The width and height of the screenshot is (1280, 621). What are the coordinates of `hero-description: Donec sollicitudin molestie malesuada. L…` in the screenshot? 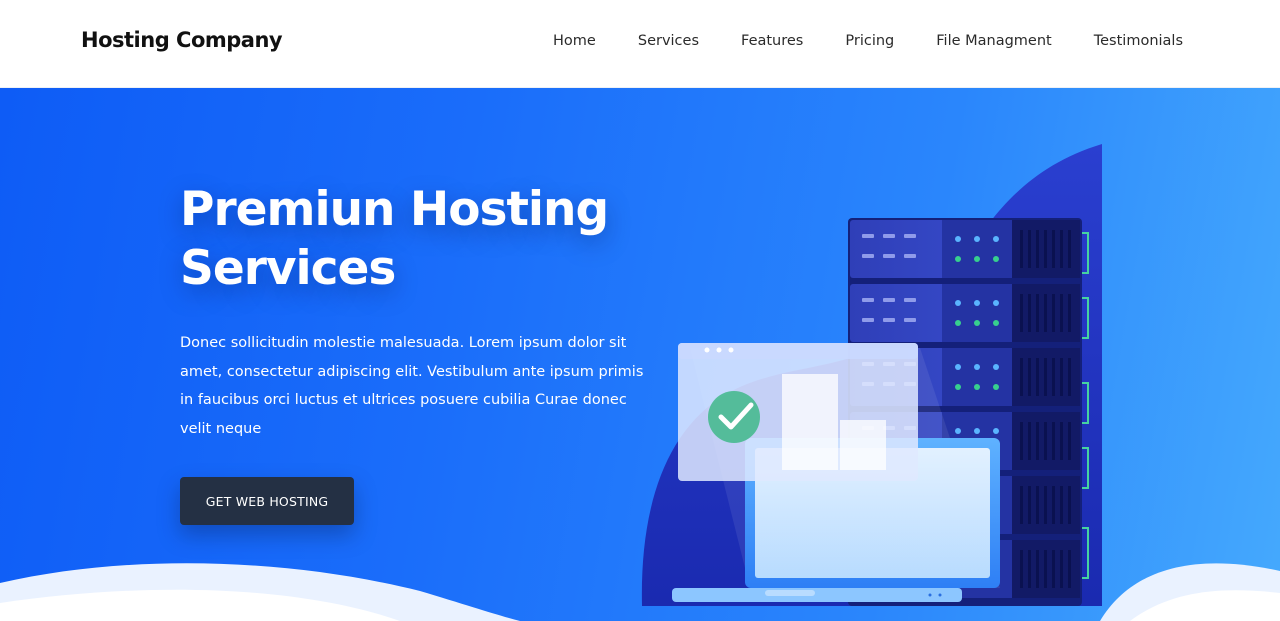 It's located at (412, 386).